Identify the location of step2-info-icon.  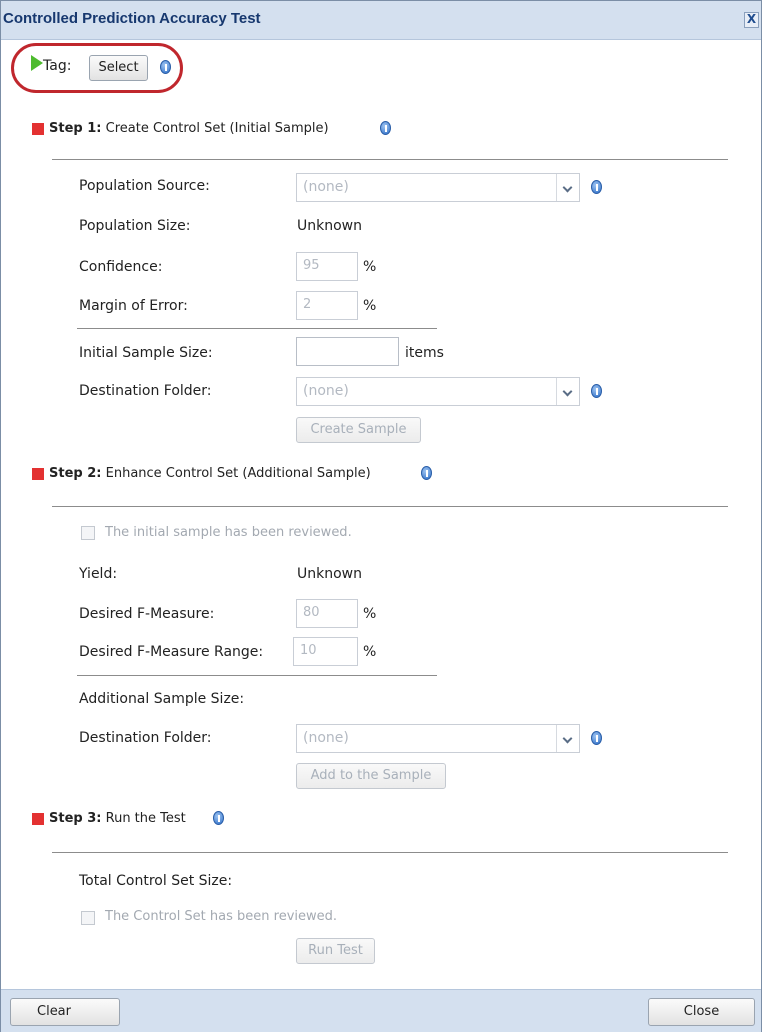
(426, 473).